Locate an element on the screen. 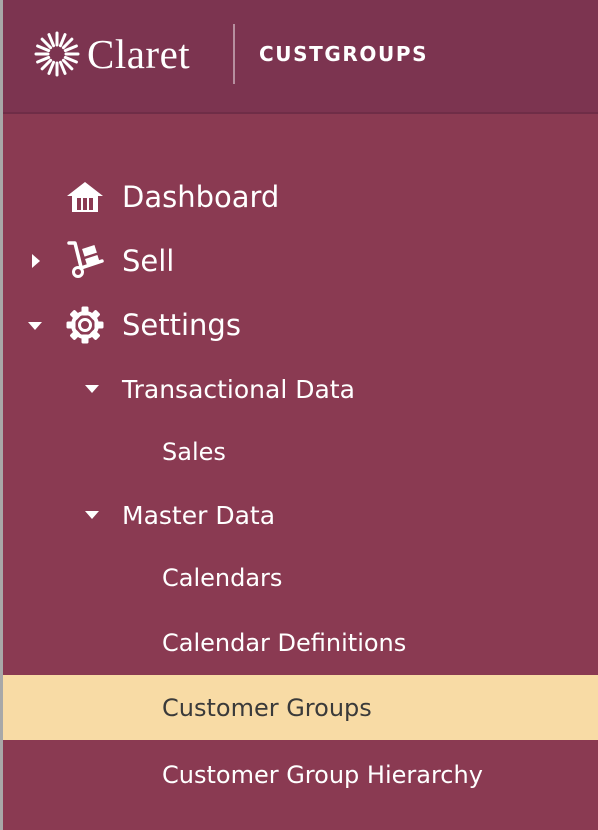 The image size is (598, 830). sidebar-item-label: Sales is located at coordinates (194, 452).